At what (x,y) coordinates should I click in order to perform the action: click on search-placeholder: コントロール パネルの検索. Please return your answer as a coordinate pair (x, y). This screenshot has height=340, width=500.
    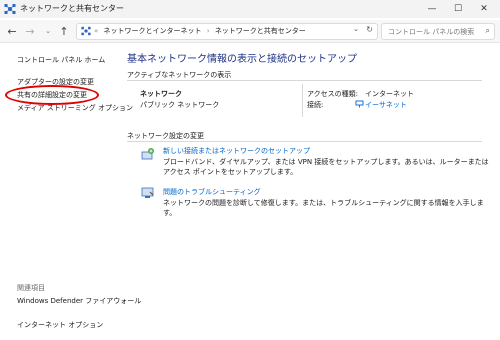
    Looking at the image, I should click on (431, 32).